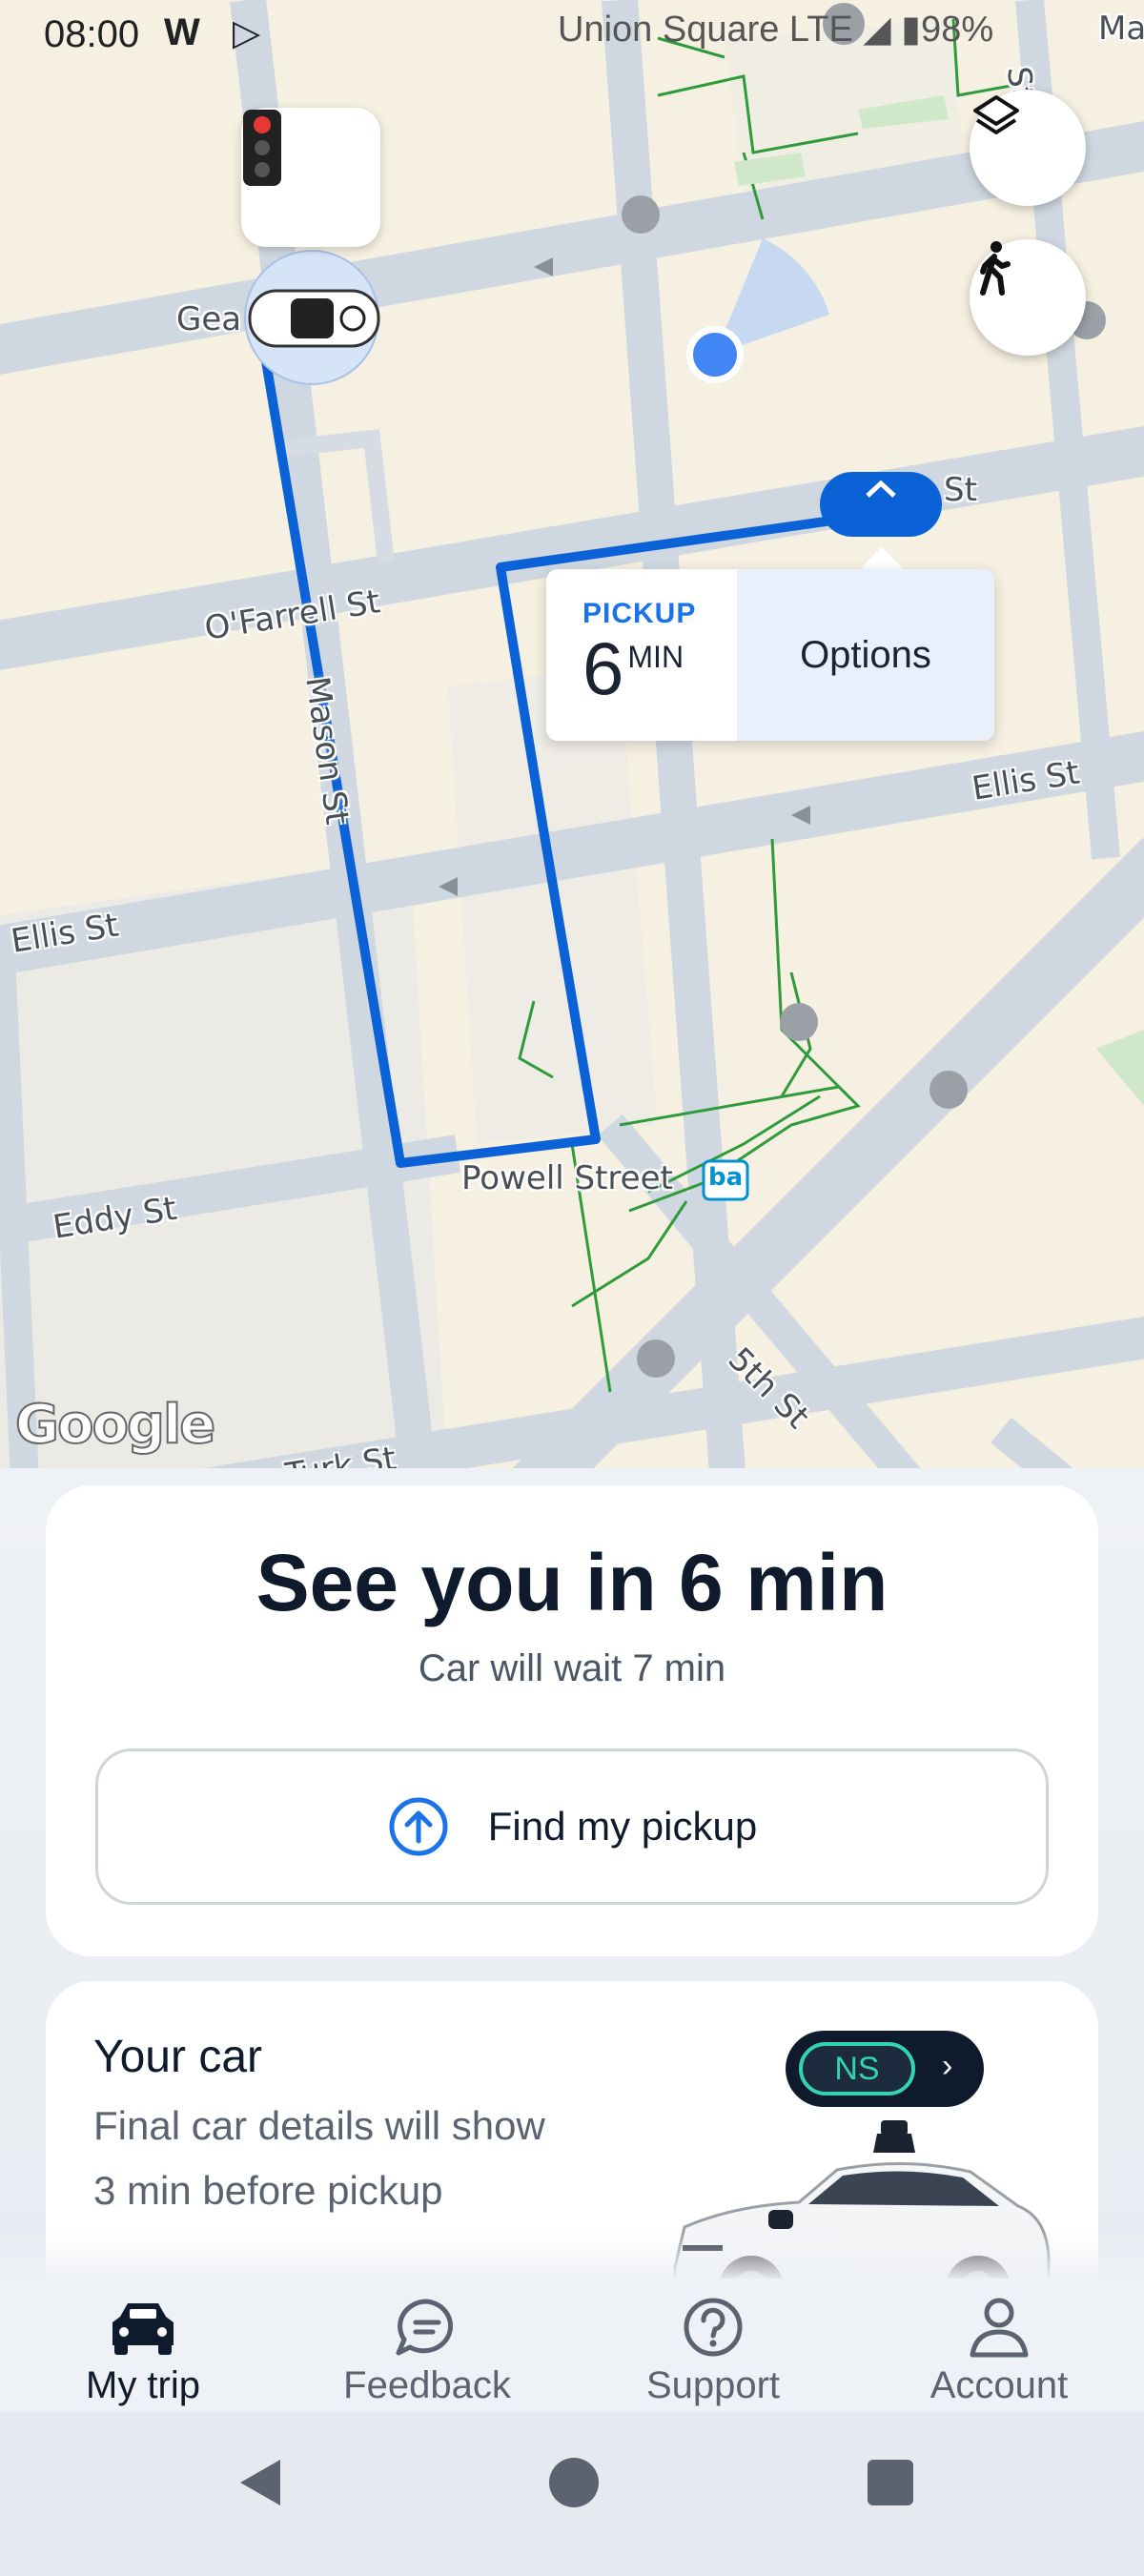  I want to click on street-label-geary: Gea, so click(209, 319).